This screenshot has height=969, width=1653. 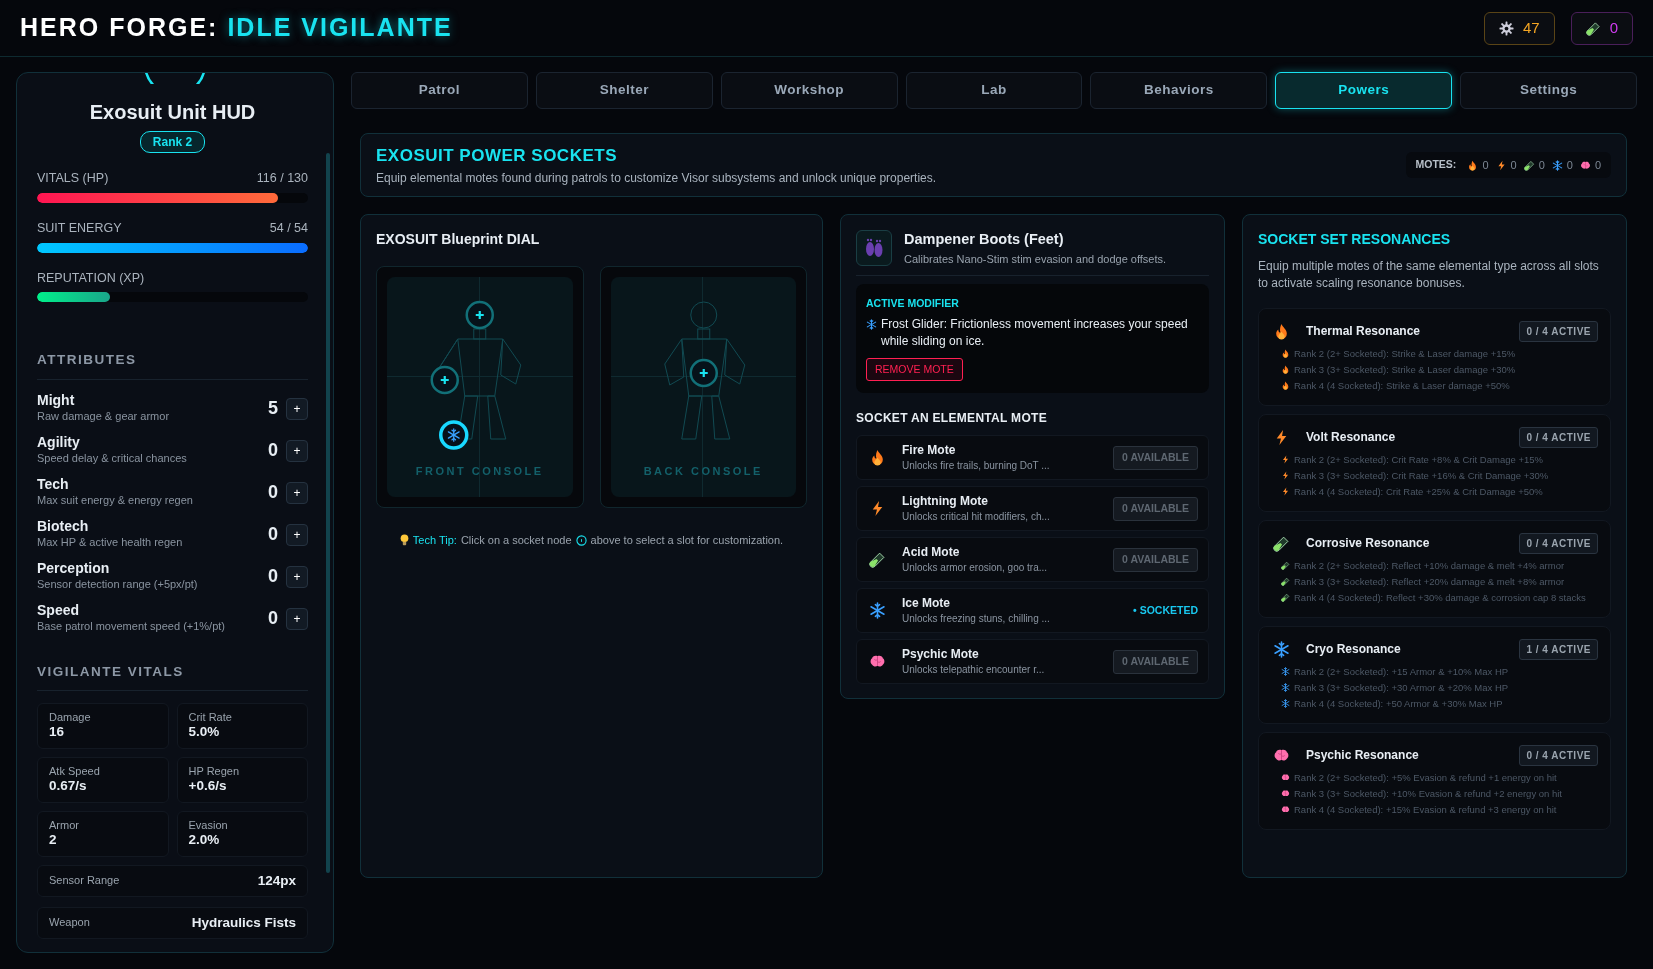 What do you see at coordinates (914, 369) in the screenshot?
I see `remove-button: REMOVE MOTE` at bounding box center [914, 369].